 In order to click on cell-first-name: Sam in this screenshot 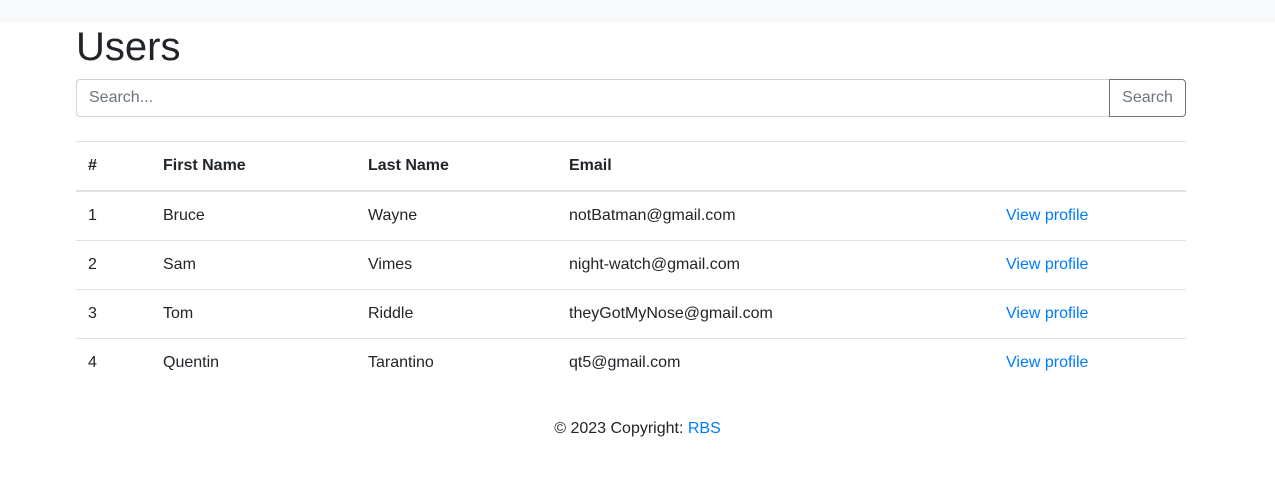, I will do `click(253, 265)`.